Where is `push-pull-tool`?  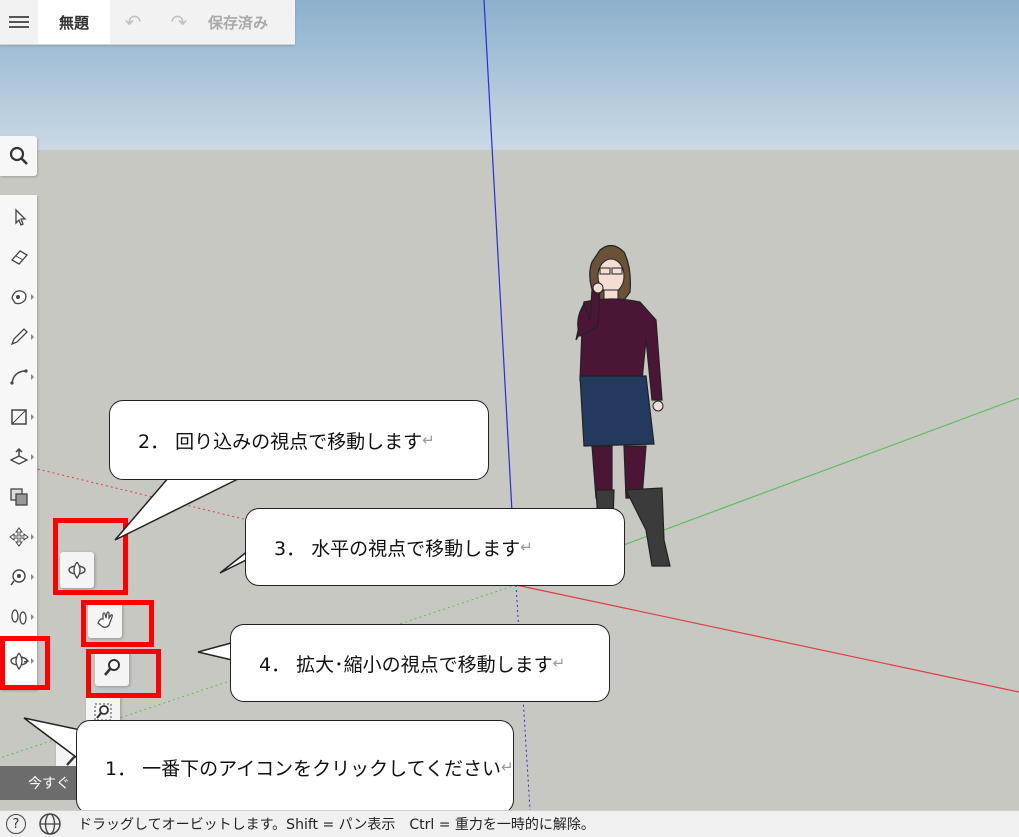
push-pull-tool is located at coordinates (18, 457).